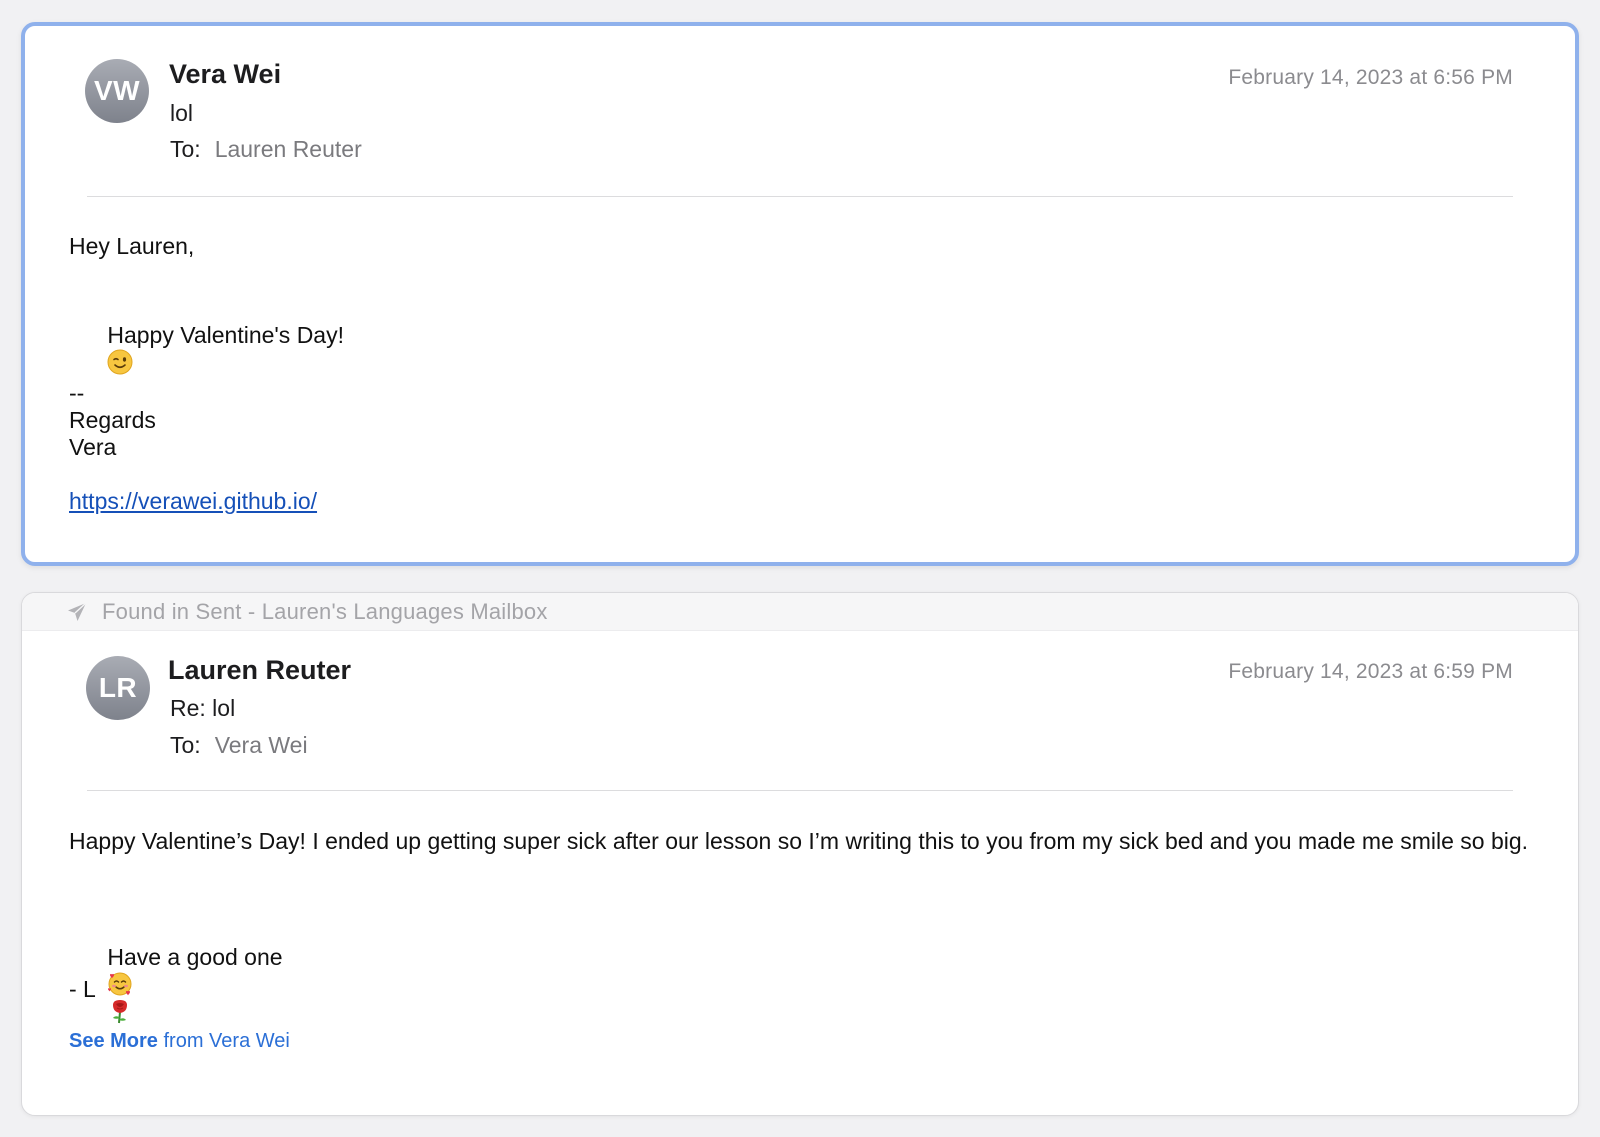 This screenshot has width=1600, height=1137. What do you see at coordinates (225, 335) in the screenshot?
I see `body-line-text: Happy Valentine's Day!` at bounding box center [225, 335].